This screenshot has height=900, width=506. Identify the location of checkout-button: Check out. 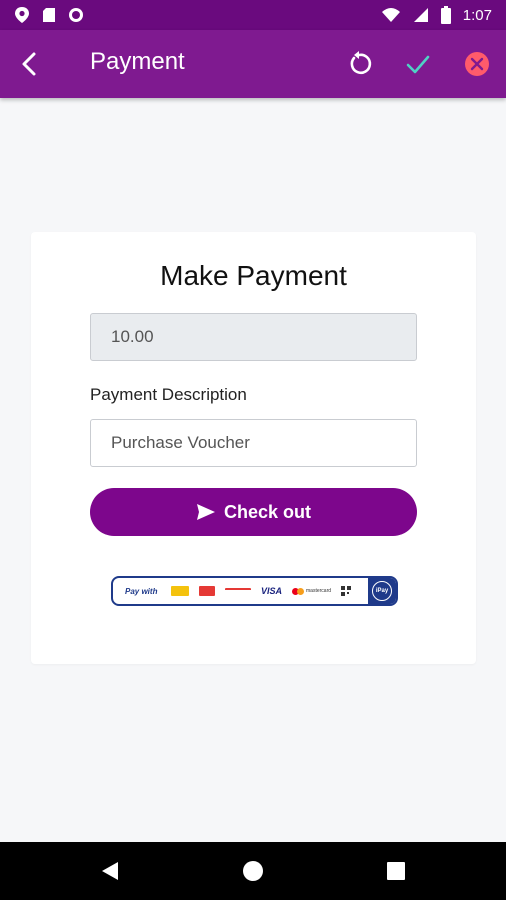
(253, 512).